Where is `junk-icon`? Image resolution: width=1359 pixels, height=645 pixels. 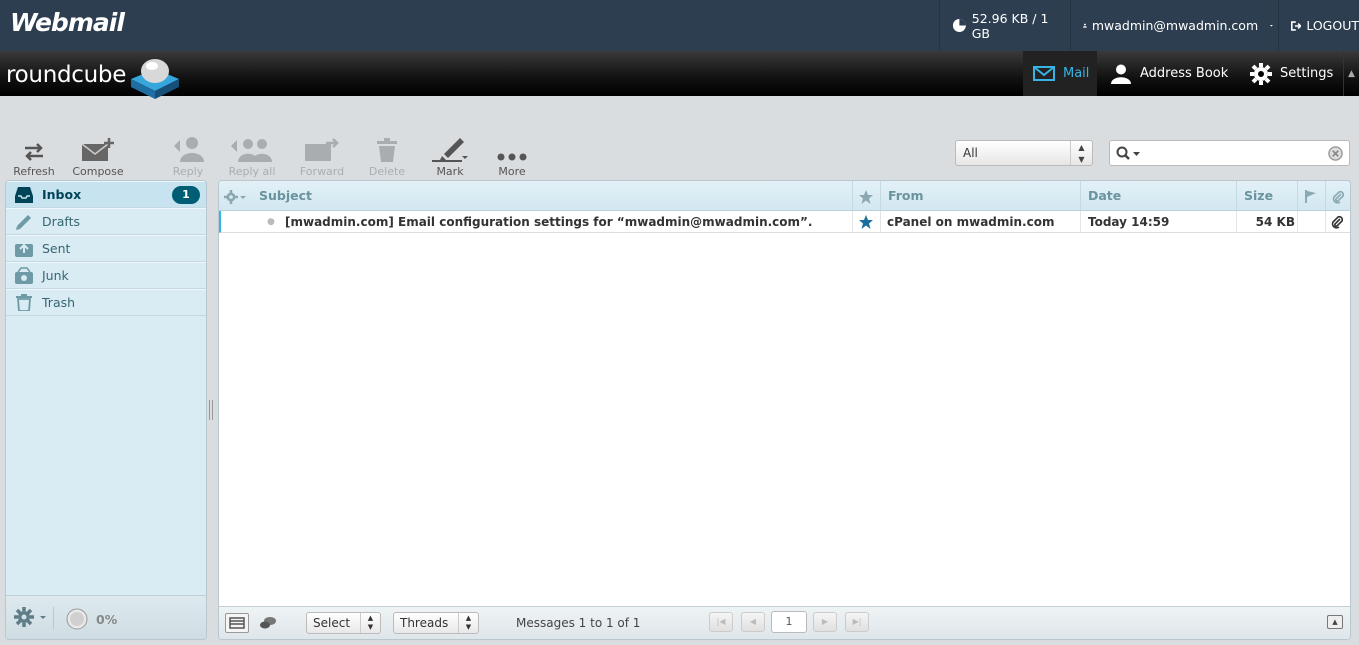 junk-icon is located at coordinates (24, 275).